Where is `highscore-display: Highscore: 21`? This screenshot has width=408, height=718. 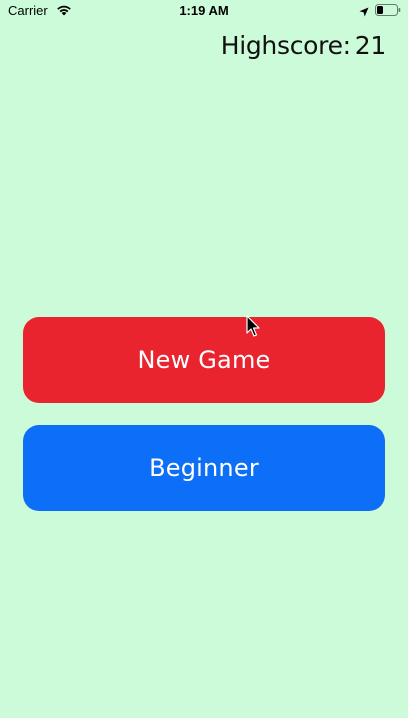 highscore-display: Highscore: 21 is located at coordinates (303, 45).